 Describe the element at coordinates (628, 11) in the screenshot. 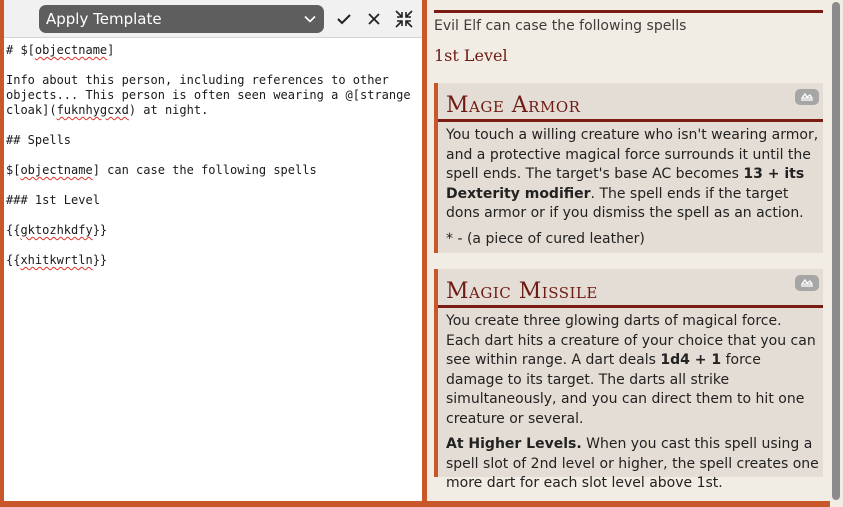

I see `section-rule` at that location.